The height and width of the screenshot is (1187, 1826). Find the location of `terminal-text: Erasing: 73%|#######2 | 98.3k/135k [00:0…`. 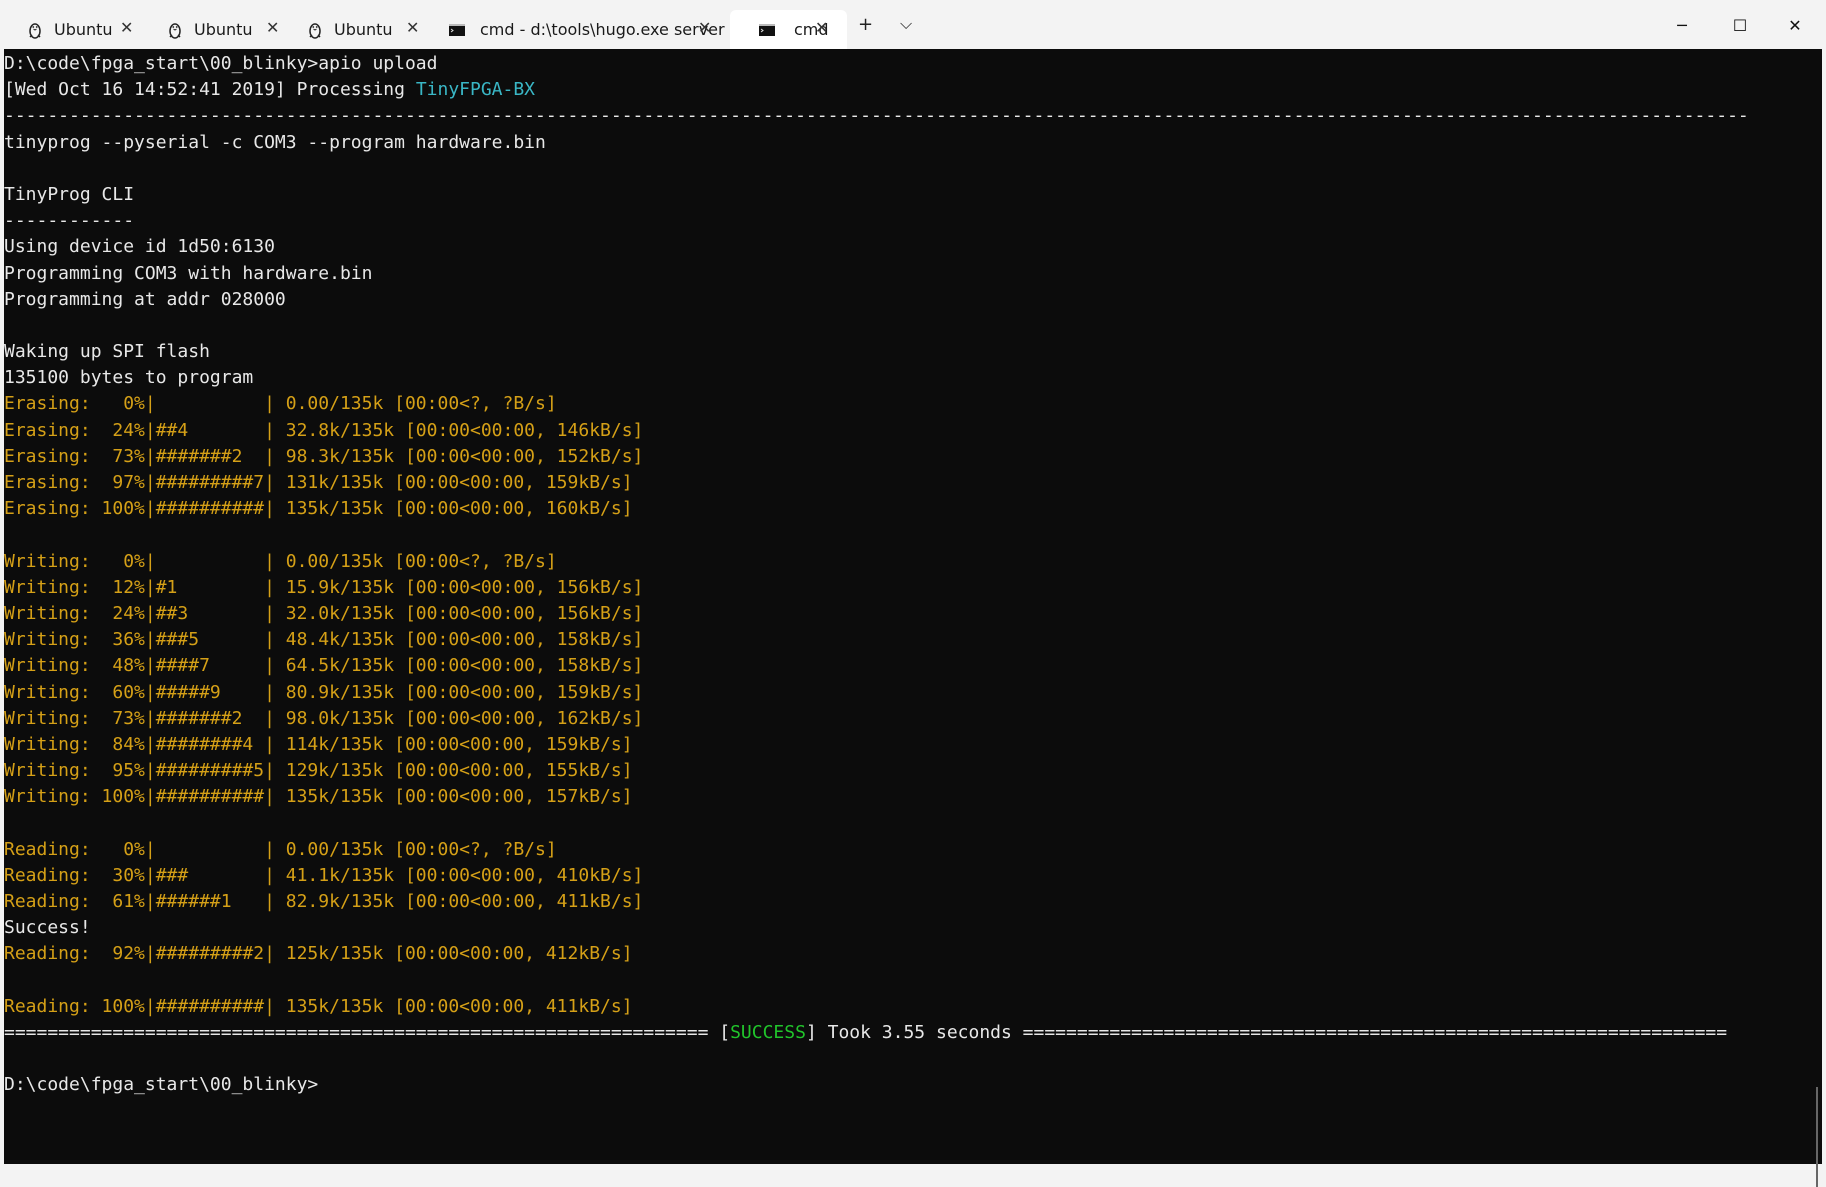

terminal-text: Erasing: 73%|#######2 | 98.3k/135k [00:0… is located at coordinates (324, 456).